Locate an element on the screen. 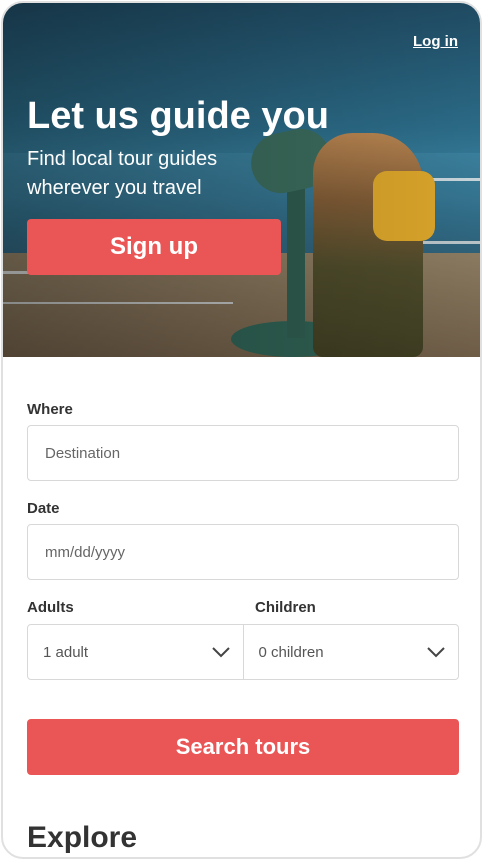  guest-selects: 1 adult 0 children is located at coordinates (243, 652).